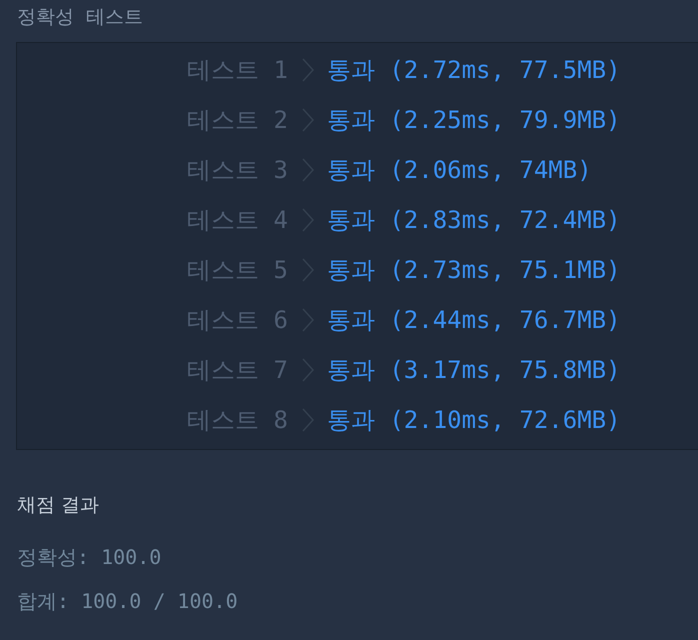  I want to click on test-result: 통과 (2.10ms, 72.6MB), so click(473, 420).